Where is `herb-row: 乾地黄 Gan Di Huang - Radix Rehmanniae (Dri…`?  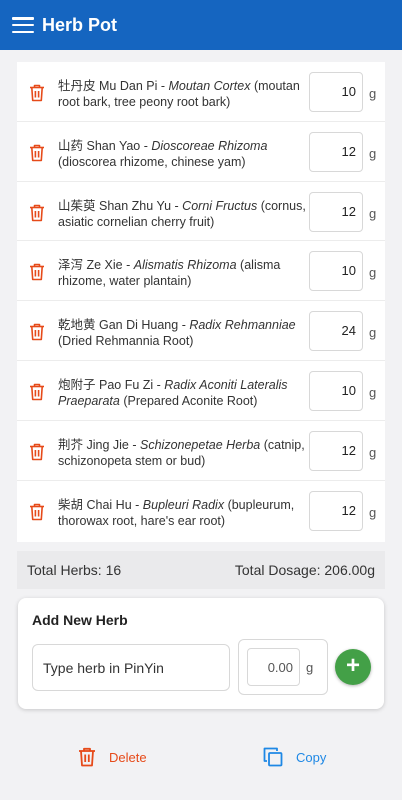
herb-row: 乾地黄 Gan Di Huang - Radix Rehmanniae (Dri… is located at coordinates (201, 331).